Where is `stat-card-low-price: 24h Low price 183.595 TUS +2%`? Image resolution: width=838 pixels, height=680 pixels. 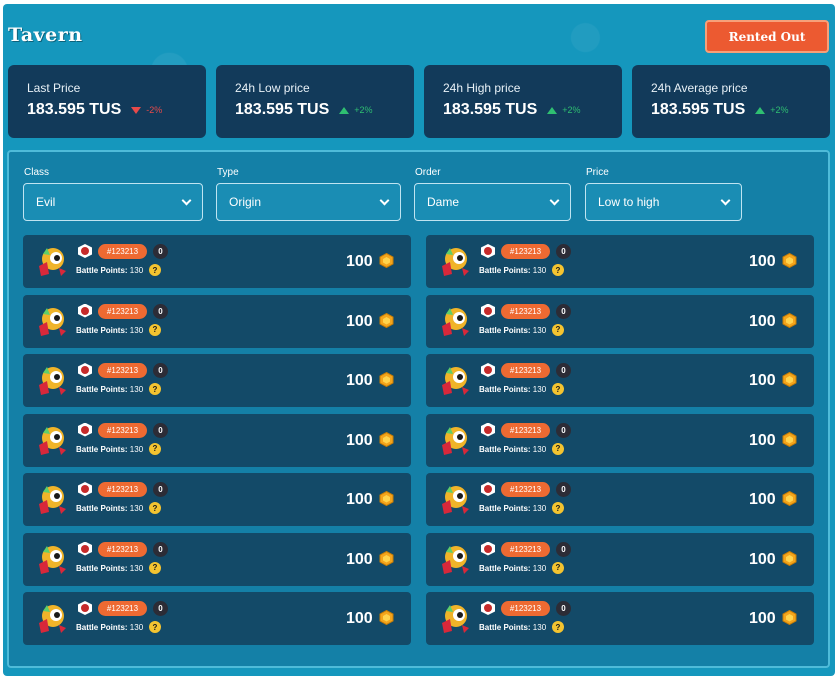 stat-card-low-price: 24h Low price 183.595 TUS +2% is located at coordinates (315, 101).